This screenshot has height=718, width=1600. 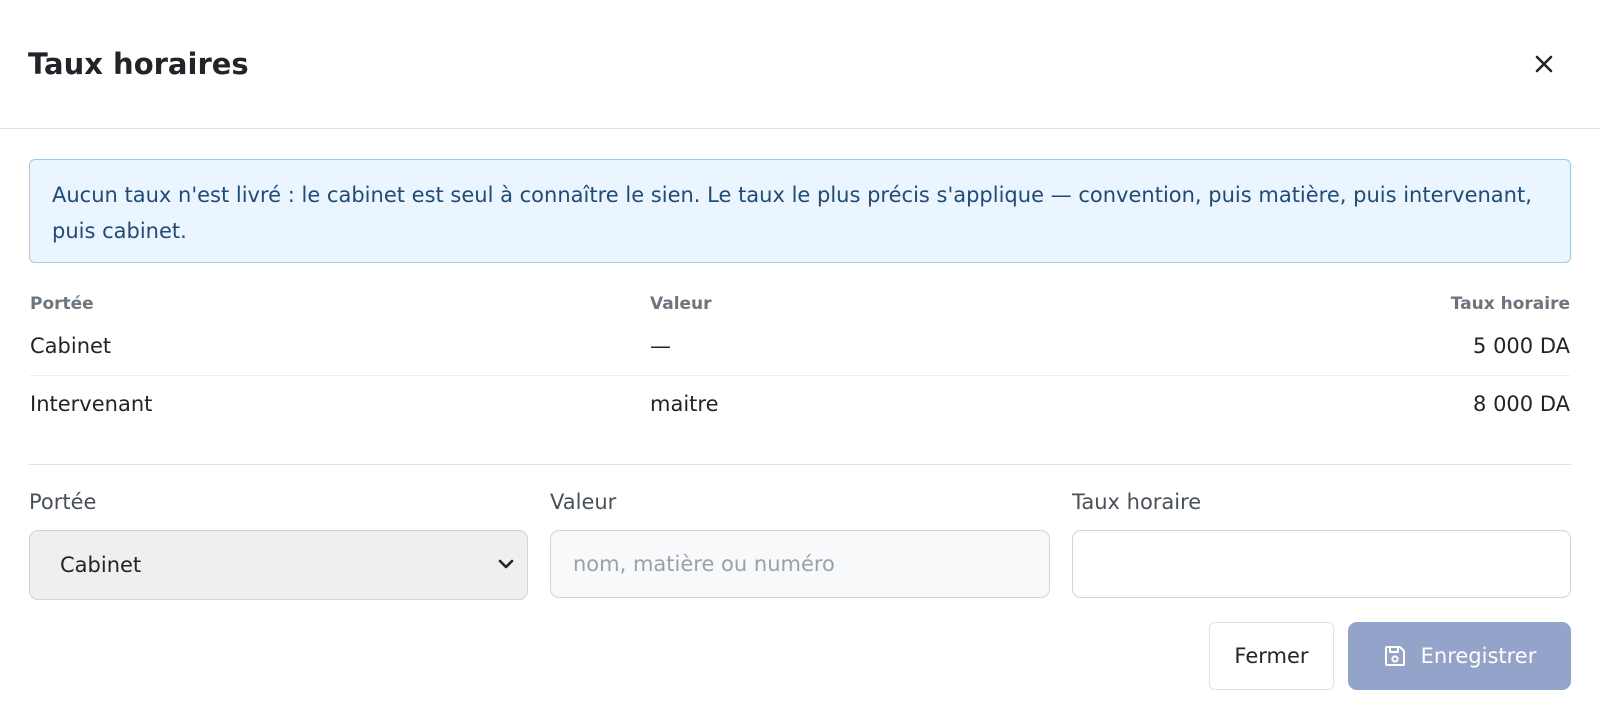 What do you see at coordinates (800, 564) in the screenshot?
I see `valeur-input` at bounding box center [800, 564].